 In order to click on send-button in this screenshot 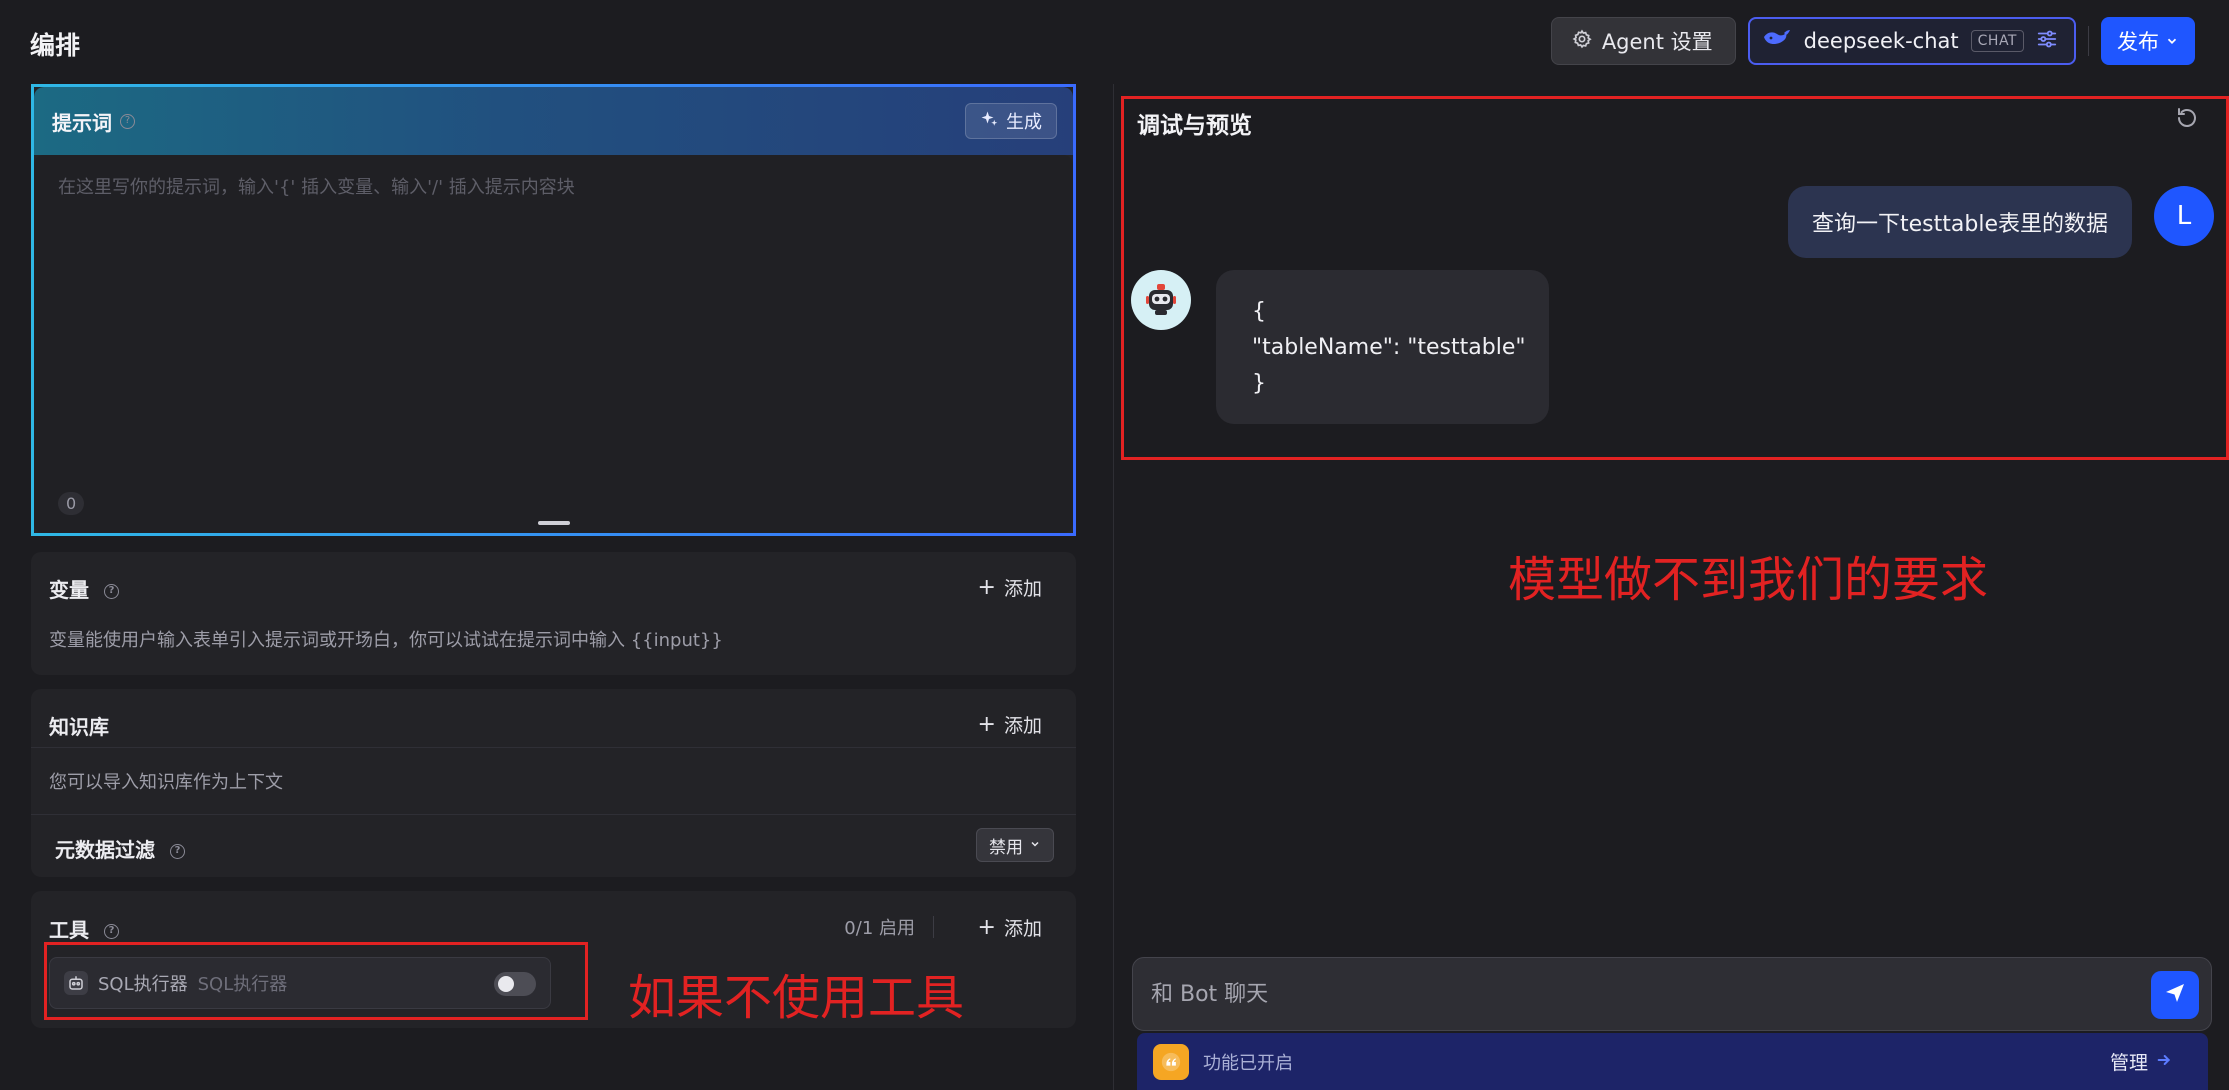, I will do `click(2175, 995)`.